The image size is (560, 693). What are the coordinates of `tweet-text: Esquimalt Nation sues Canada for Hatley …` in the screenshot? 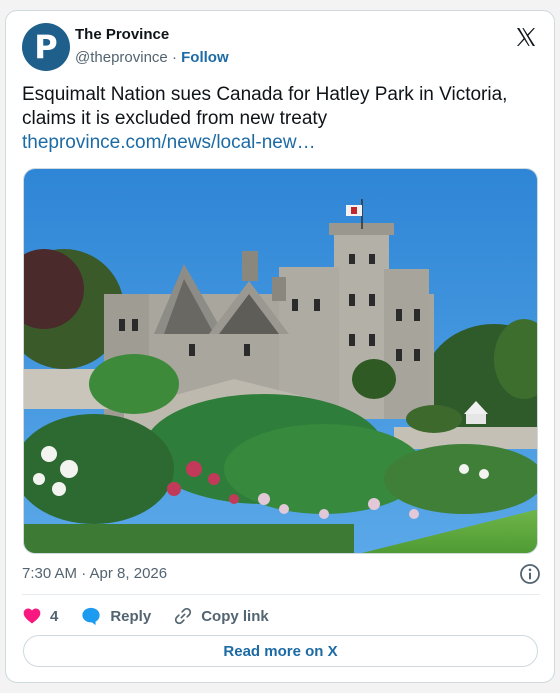 It's located at (265, 106).